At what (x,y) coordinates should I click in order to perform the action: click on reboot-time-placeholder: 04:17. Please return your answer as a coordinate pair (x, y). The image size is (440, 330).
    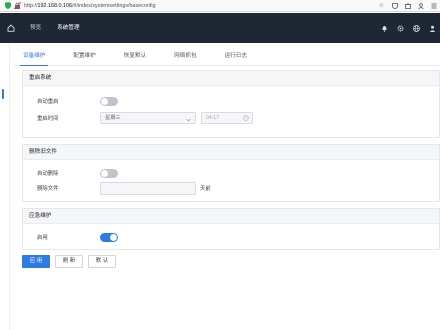
    Looking at the image, I should click on (212, 118).